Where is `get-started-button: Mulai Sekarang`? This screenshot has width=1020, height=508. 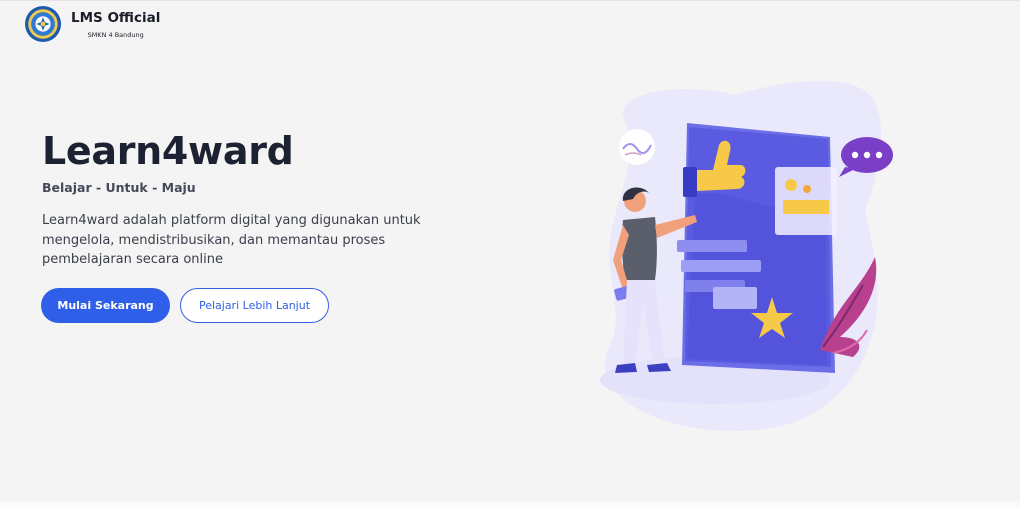
get-started-button: Mulai Sekarang is located at coordinates (105, 305).